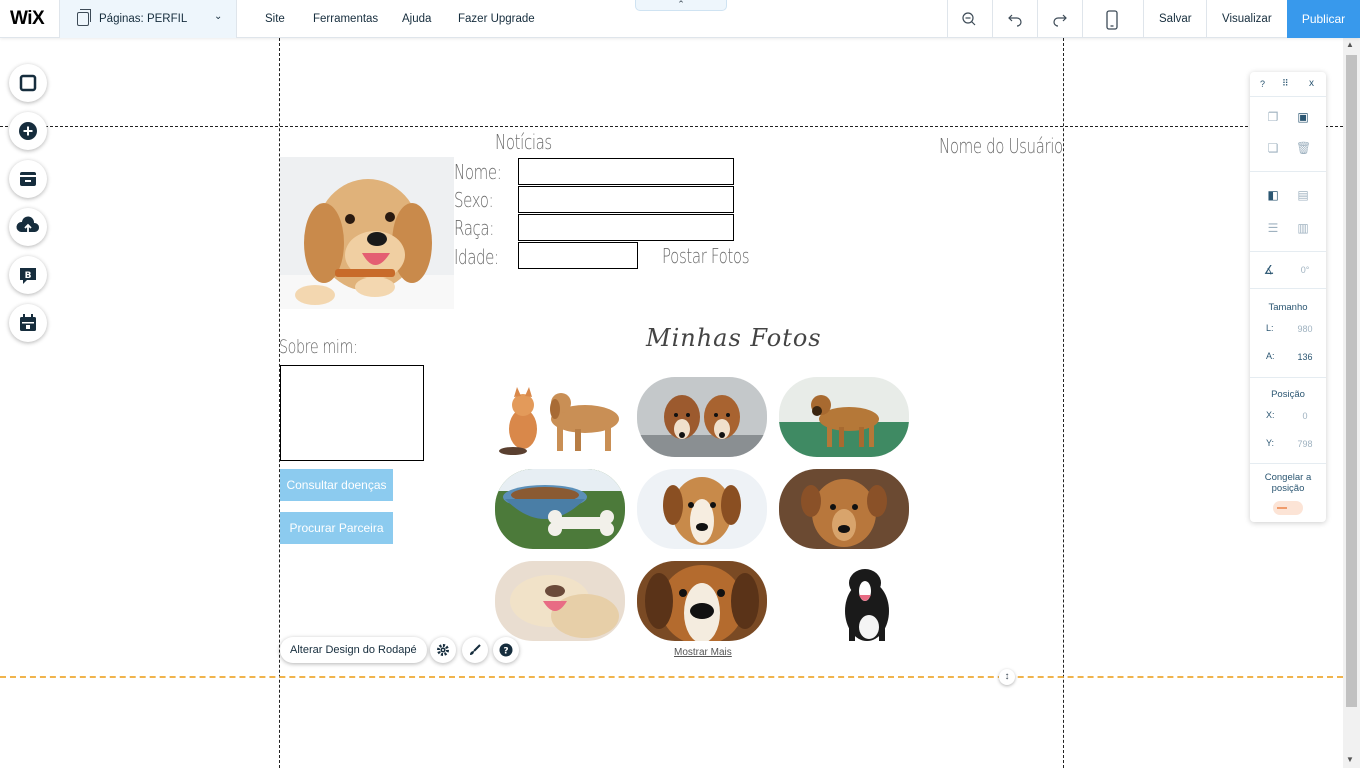 The height and width of the screenshot is (768, 1360). I want to click on settings-button, so click(443, 650).